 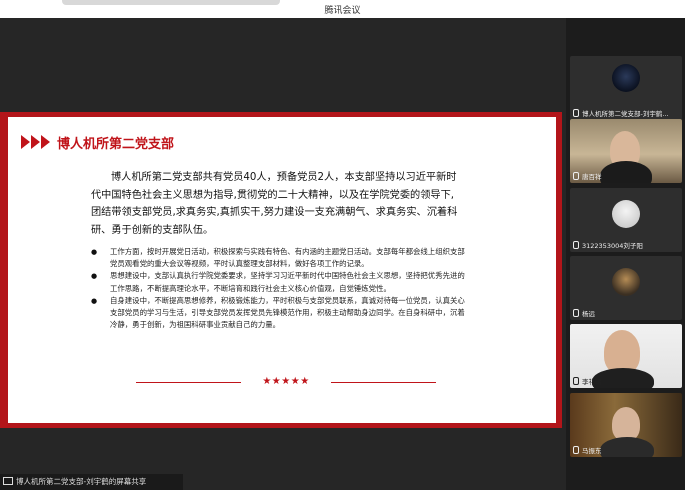 I want to click on screen-share-label: 博人机所第二党支部-刘宇鹤的屏幕共享, so click(x=91, y=482).